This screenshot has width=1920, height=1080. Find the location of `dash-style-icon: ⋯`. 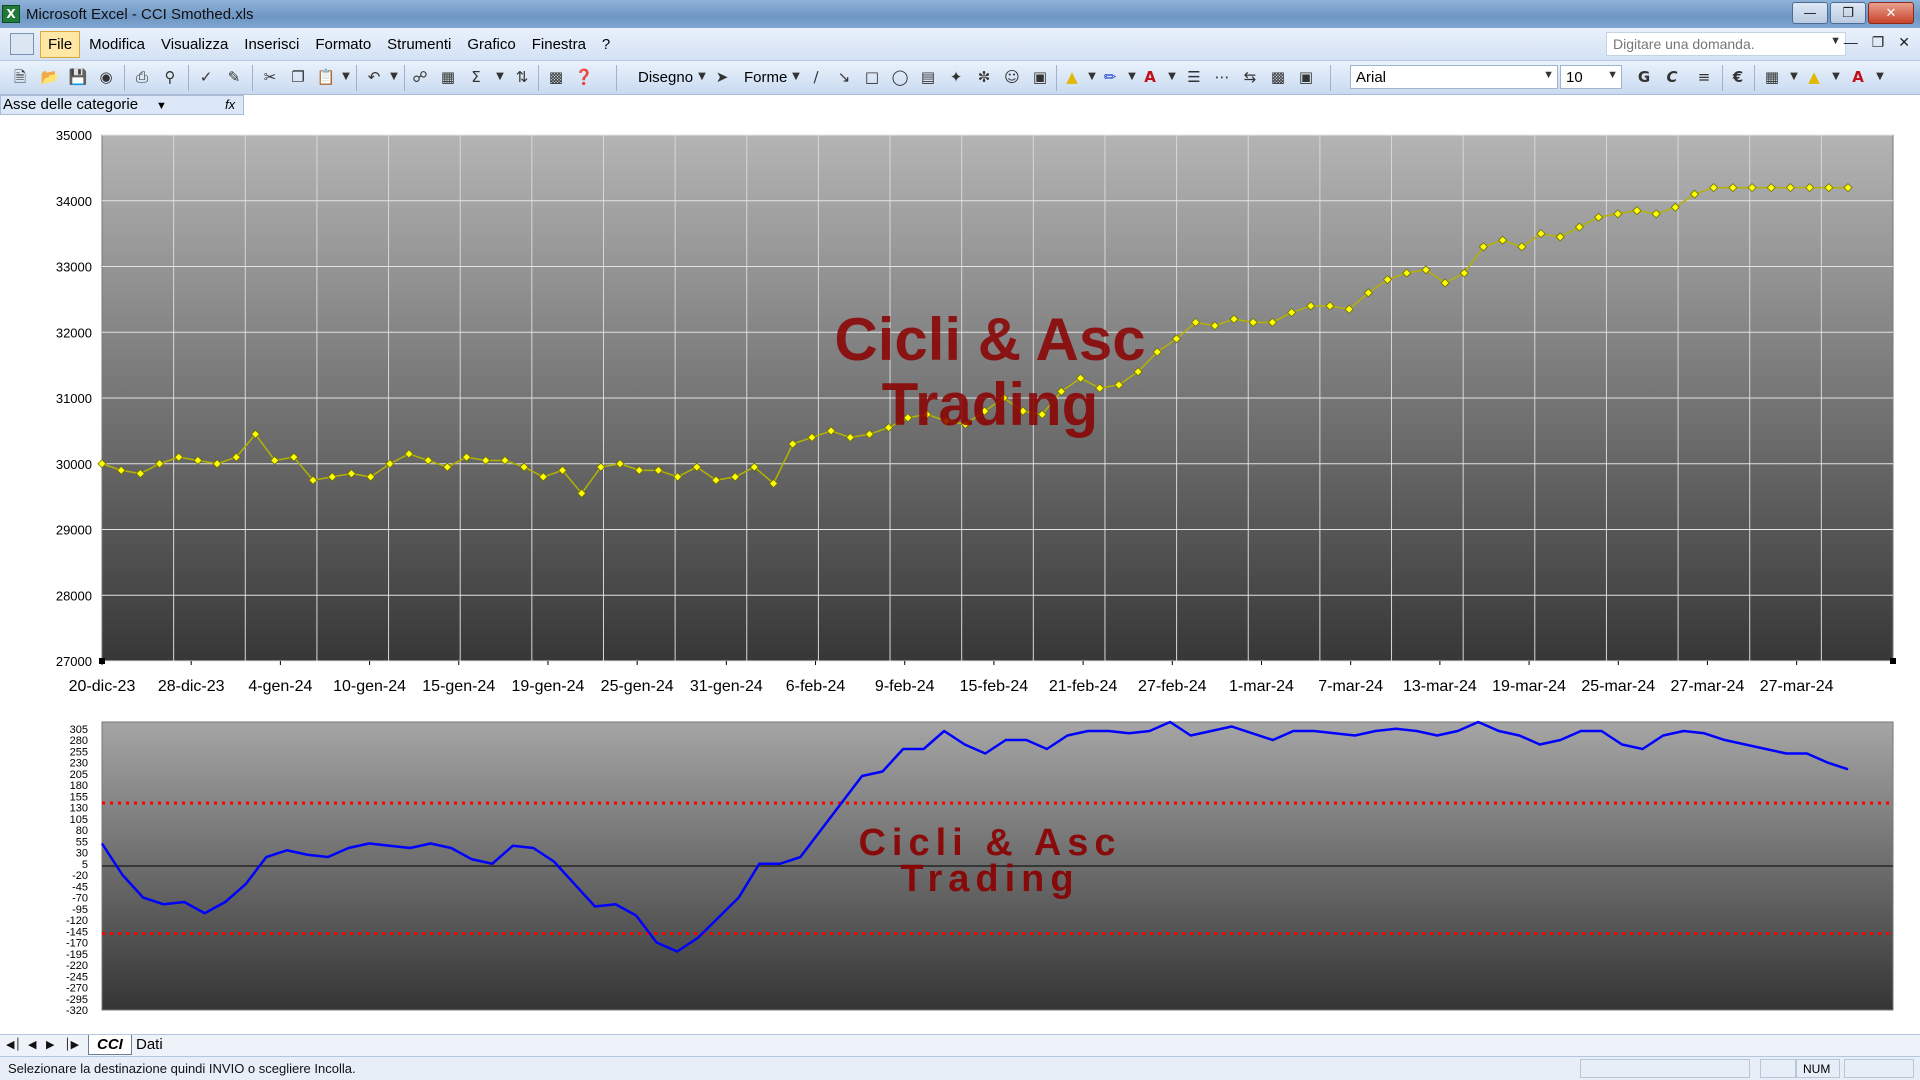

dash-style-icon: ⋯ is located at coordinates (1222, 77).